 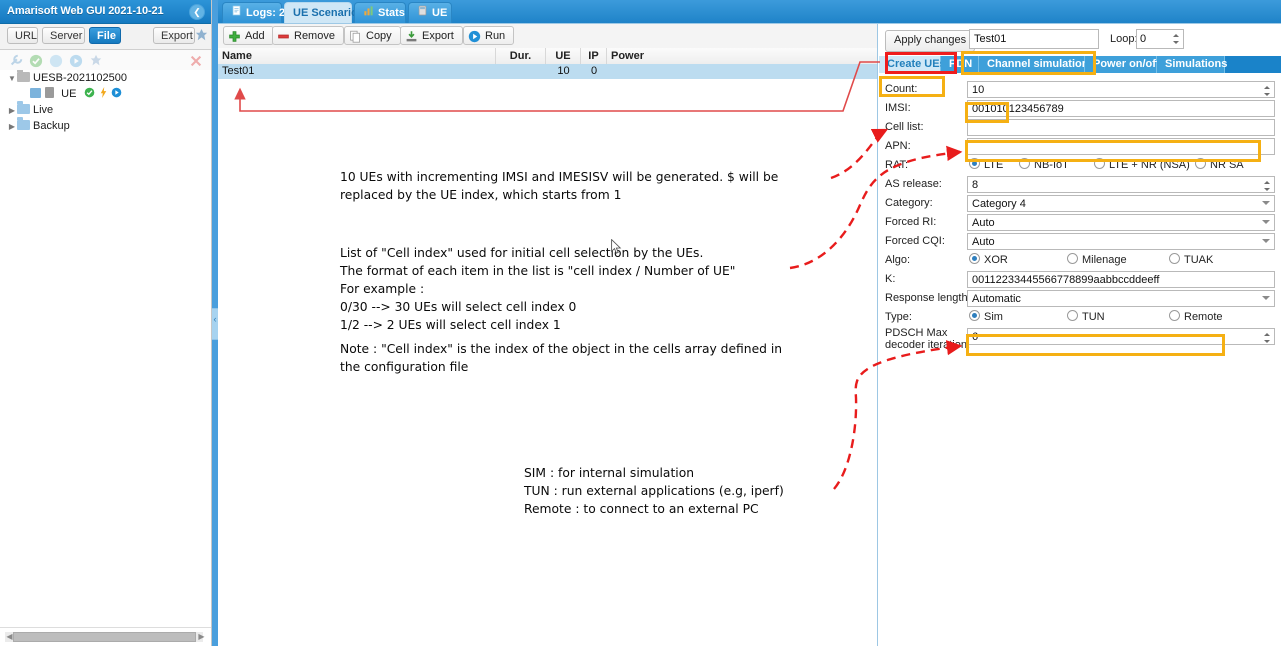 I want to click on left-panel-hscrollbar: ◀ ▶, so click(x=105, y=636).